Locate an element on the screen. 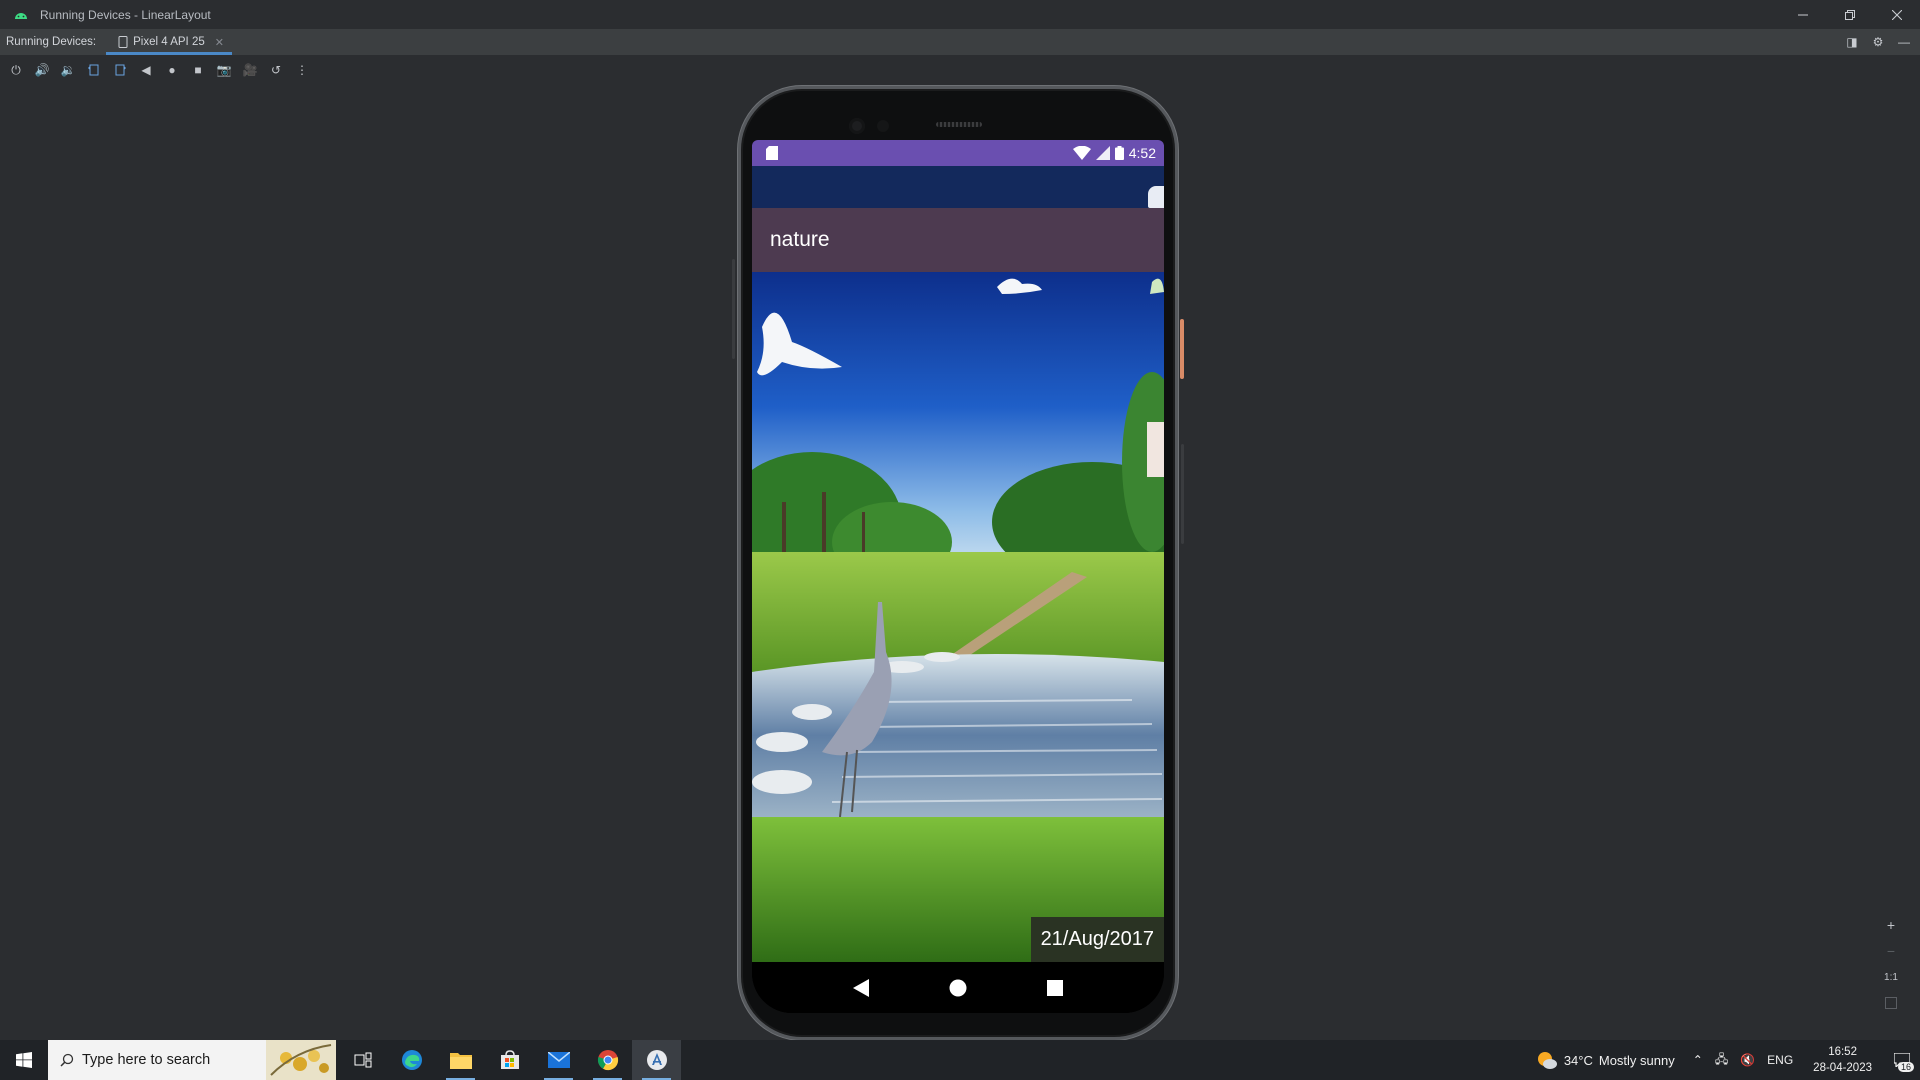 This screenshot has width=1920, height=1080. volume-up-icon: 🔊 is located at coordinates (42, 70).